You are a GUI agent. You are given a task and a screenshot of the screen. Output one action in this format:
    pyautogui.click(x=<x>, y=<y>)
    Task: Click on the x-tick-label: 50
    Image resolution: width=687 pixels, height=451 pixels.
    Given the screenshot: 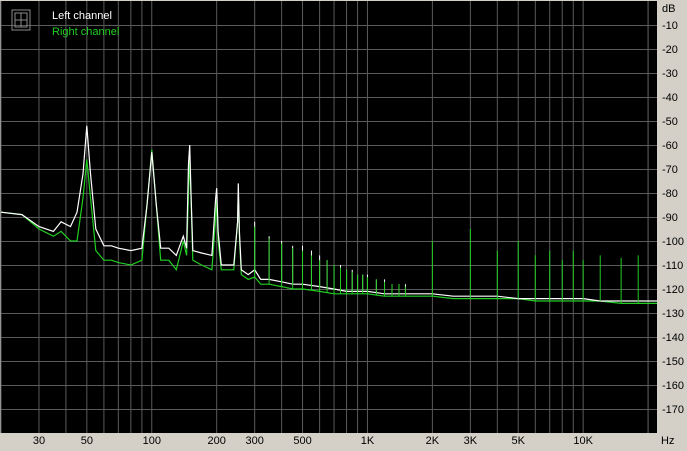 What is the action you would take?
    pyautogui.click(x=87, y=441)
    